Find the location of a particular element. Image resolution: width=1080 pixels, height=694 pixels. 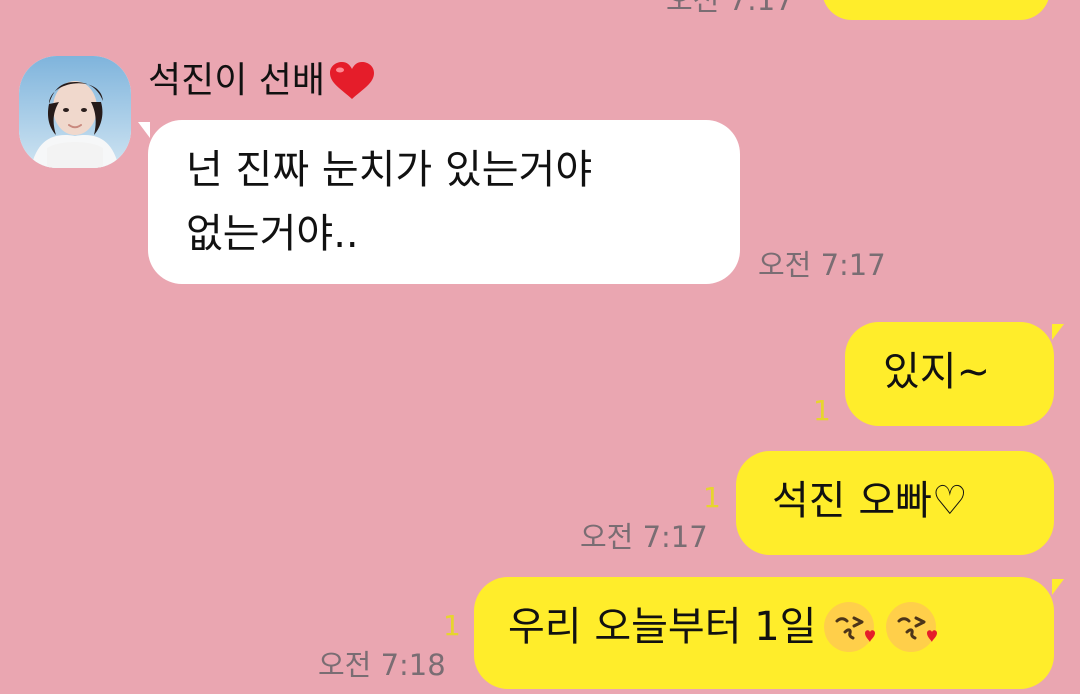

outgoing-message-bubble-1: 있지~ is located at coordinates (954, 374).